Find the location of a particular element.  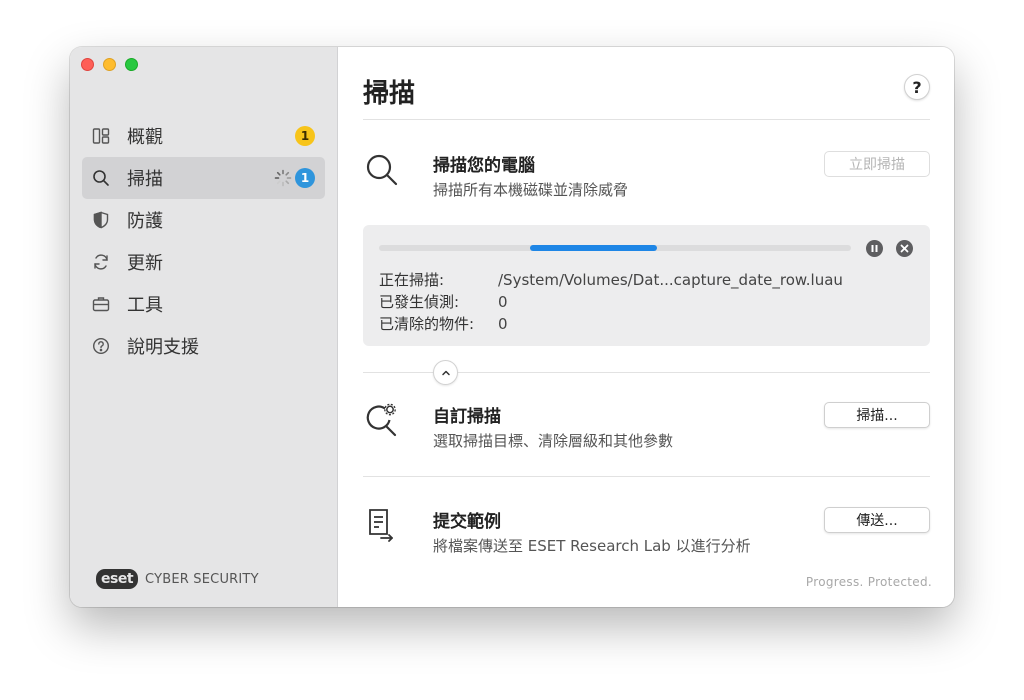

cleaned-objects-row: 已清除的物件: 0 is located at coordinates (443, 323).